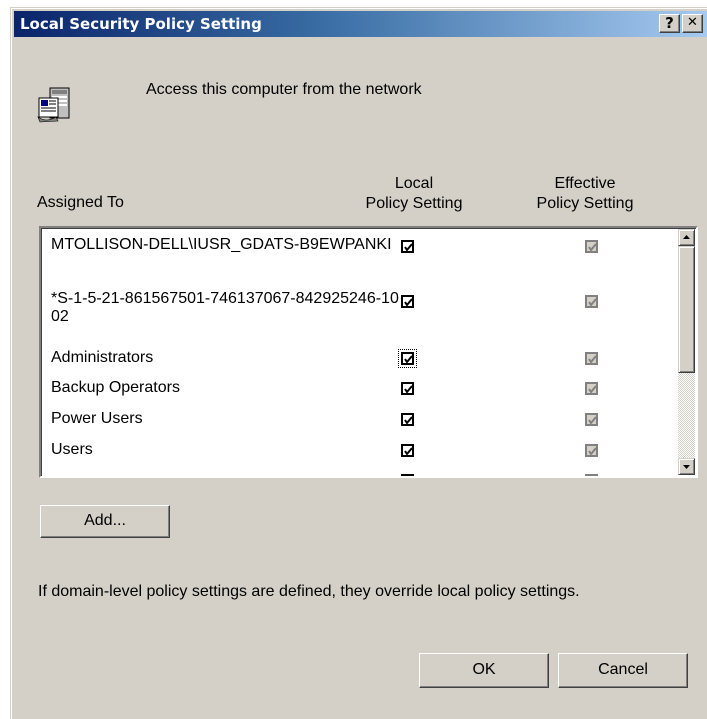 This screenshot has width=707, height=719. I want to click on local-policy-header-line1: Local, so click(414, 183).